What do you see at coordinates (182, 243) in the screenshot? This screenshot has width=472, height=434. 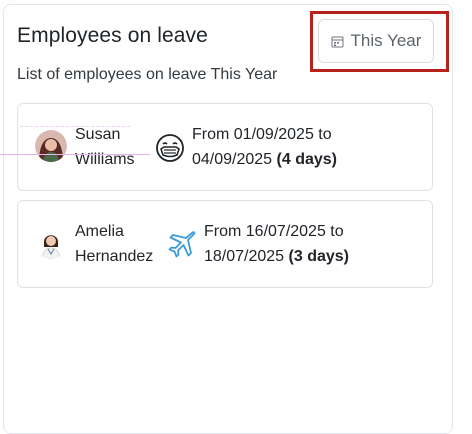 I see `plane-icon` at bounding box center [182, 243].